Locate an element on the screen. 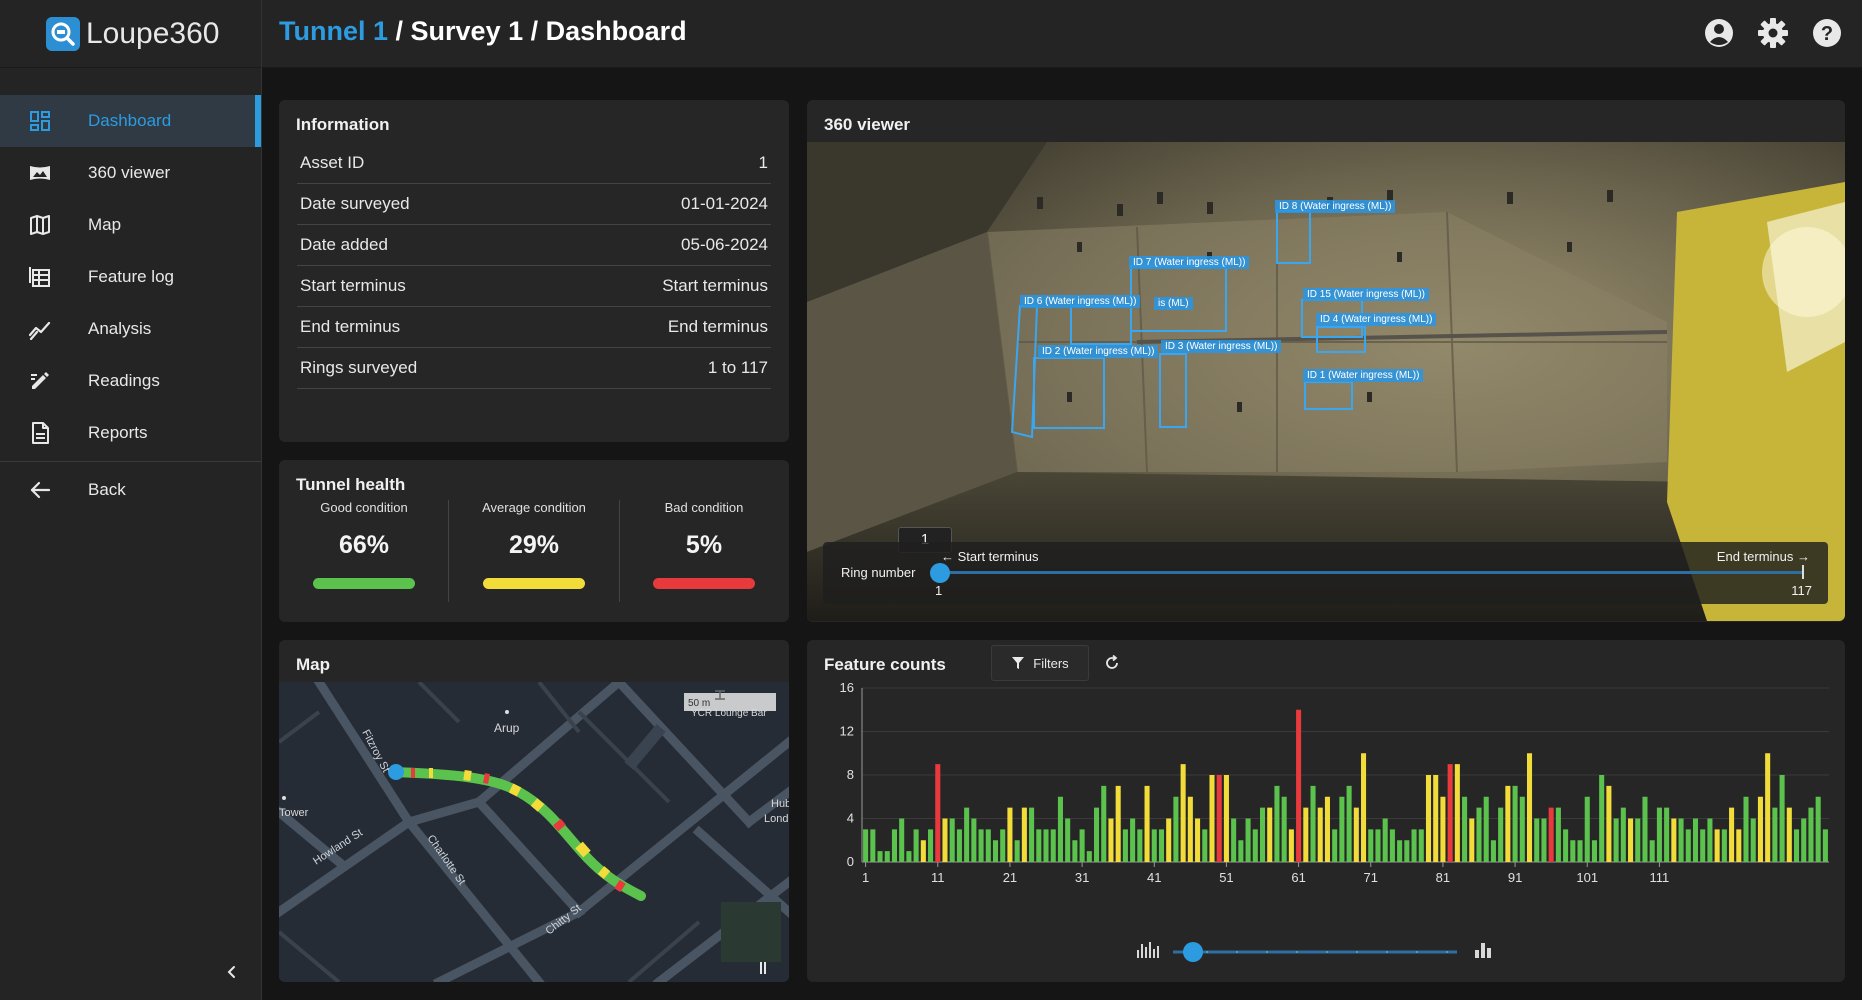 The image size is (1862, 1000). health-bad: Bad condition 5% is located at coordinates (704, 544).